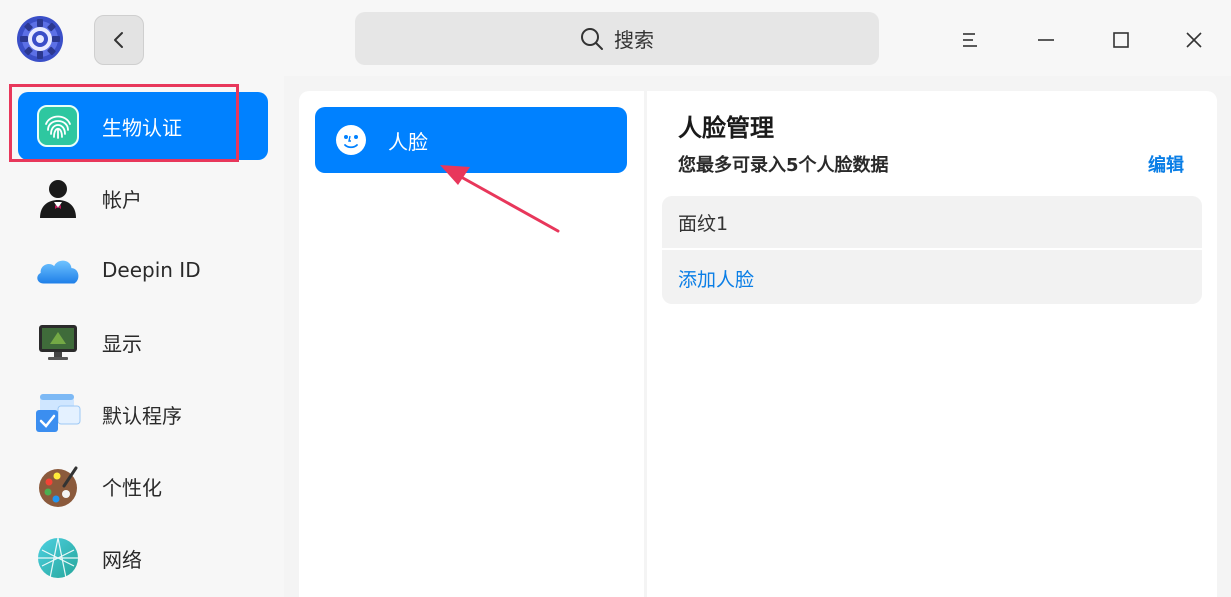 The height and width of the screenshot is (597, 1231). I want to click on minimize-button, so click(1046, 40).